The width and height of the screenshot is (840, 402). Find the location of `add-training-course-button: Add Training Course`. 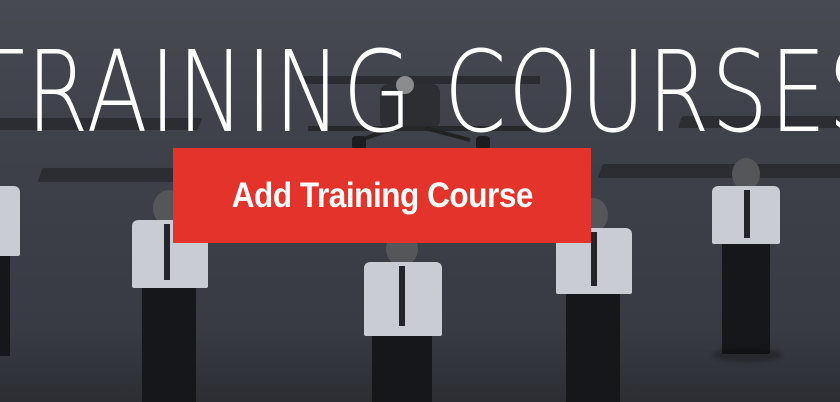

add-training-course-button: Add Training Course is located at coordinates (382, 195).